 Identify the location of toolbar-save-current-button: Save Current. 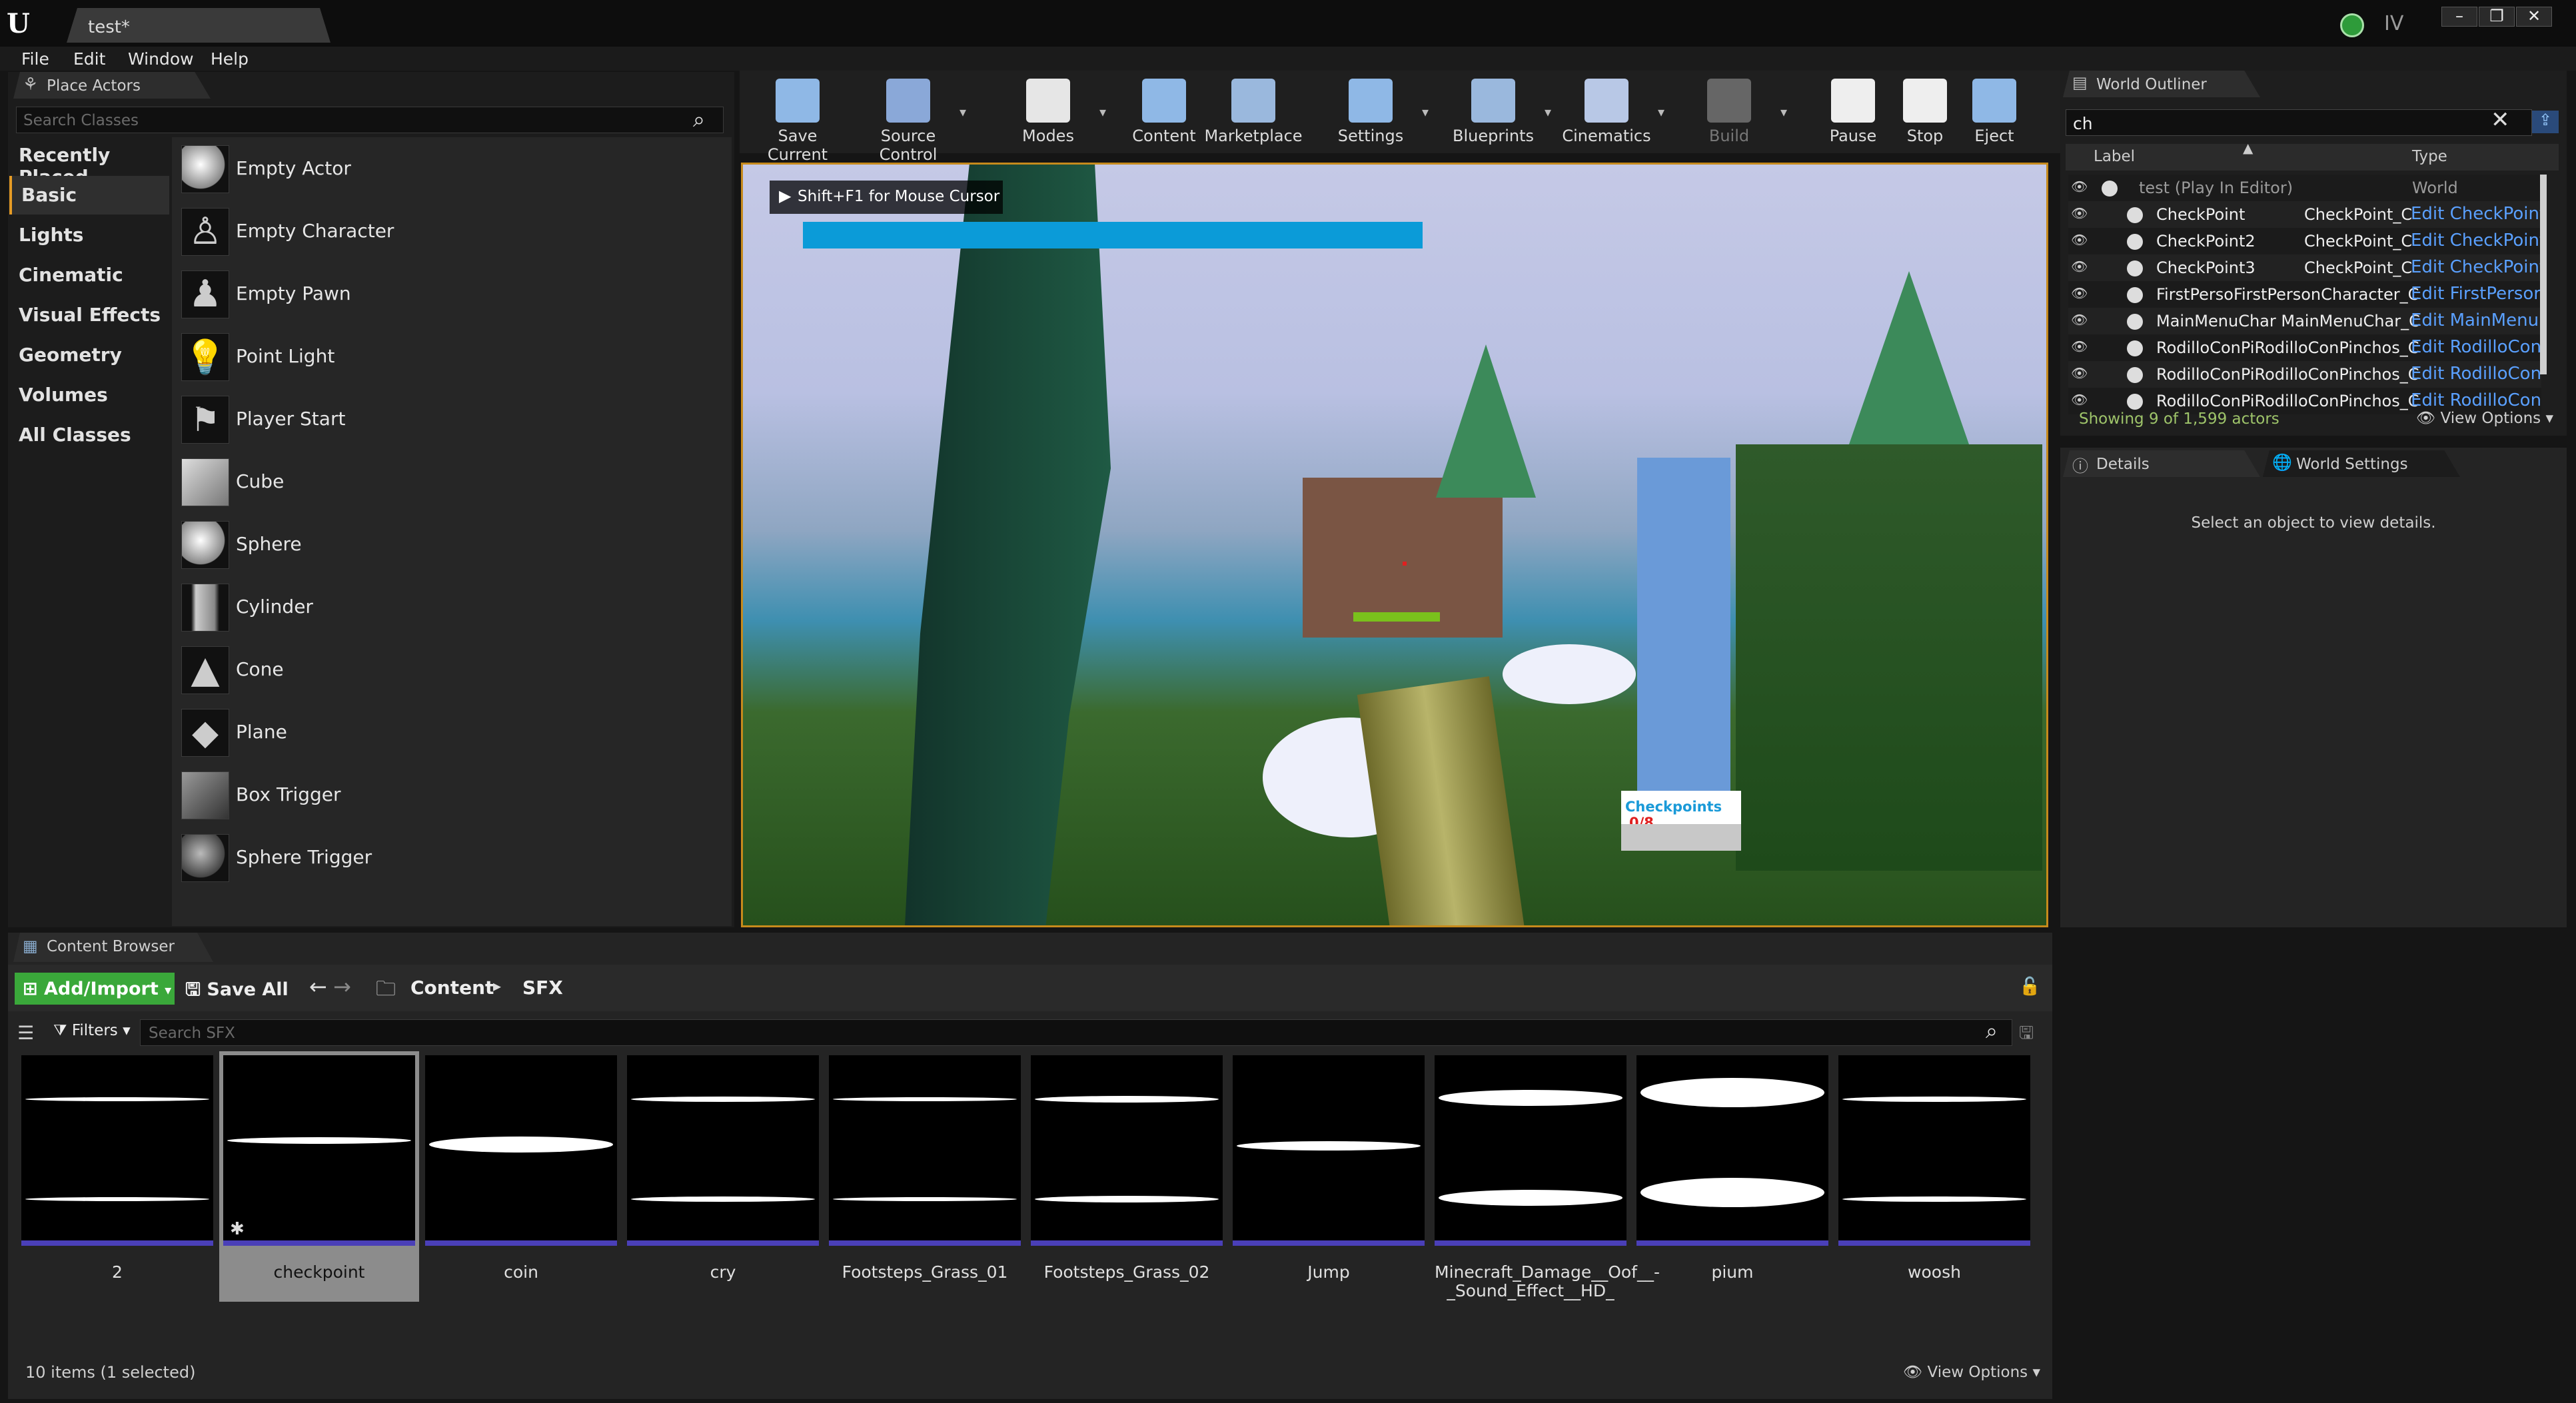
(798, 119).